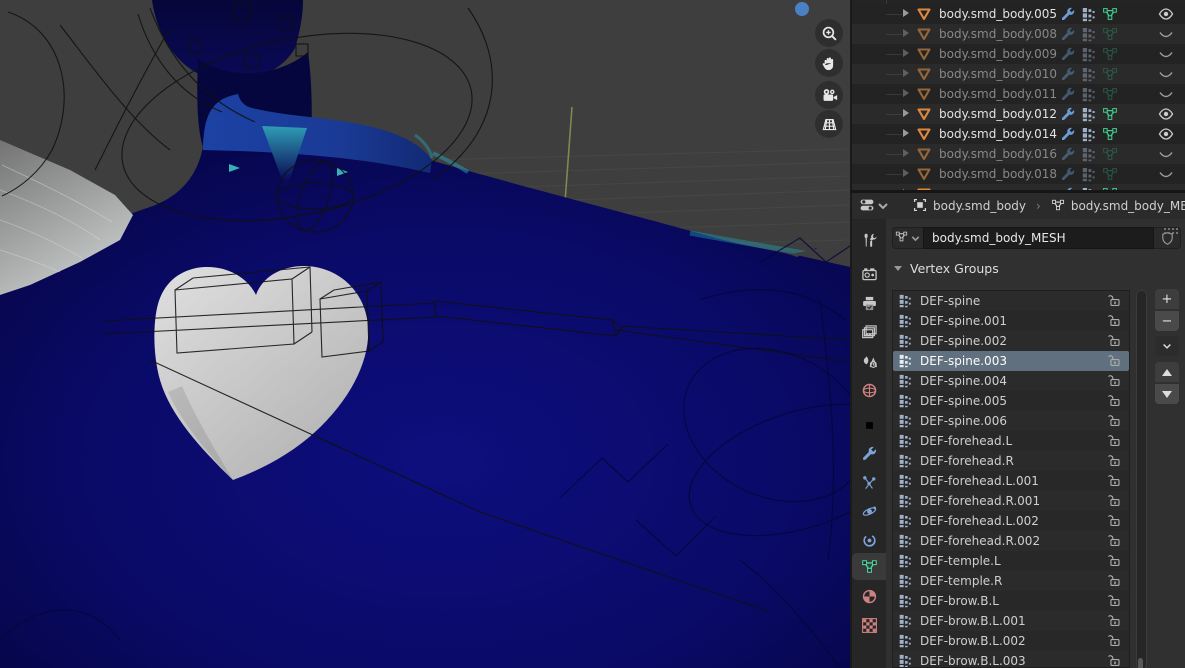  What do you see at coordinates (1011, 581) in the screenshot?
I see `vertex-group-row: DEF-temple.R` at bounding box center [1011, 581].